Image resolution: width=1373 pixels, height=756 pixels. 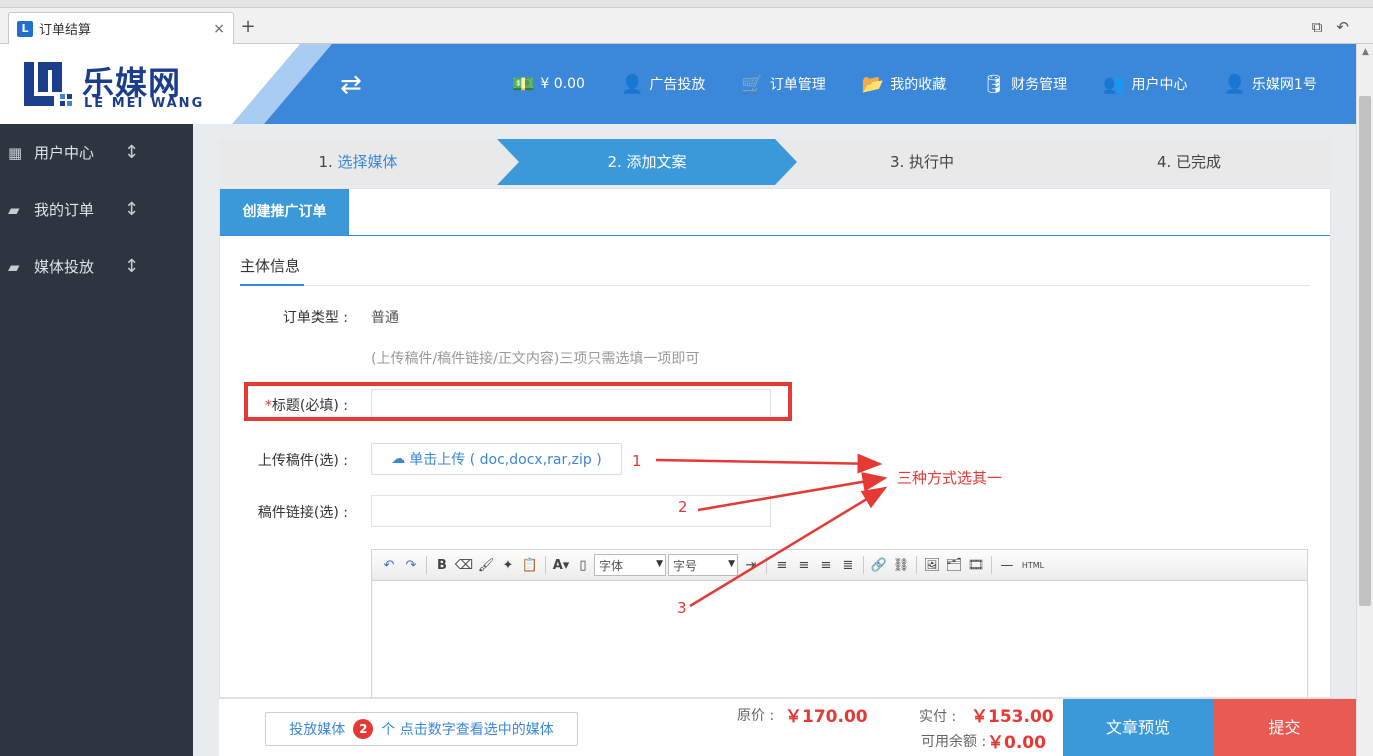 I want to click on link-input, so click(x=571, y=511).